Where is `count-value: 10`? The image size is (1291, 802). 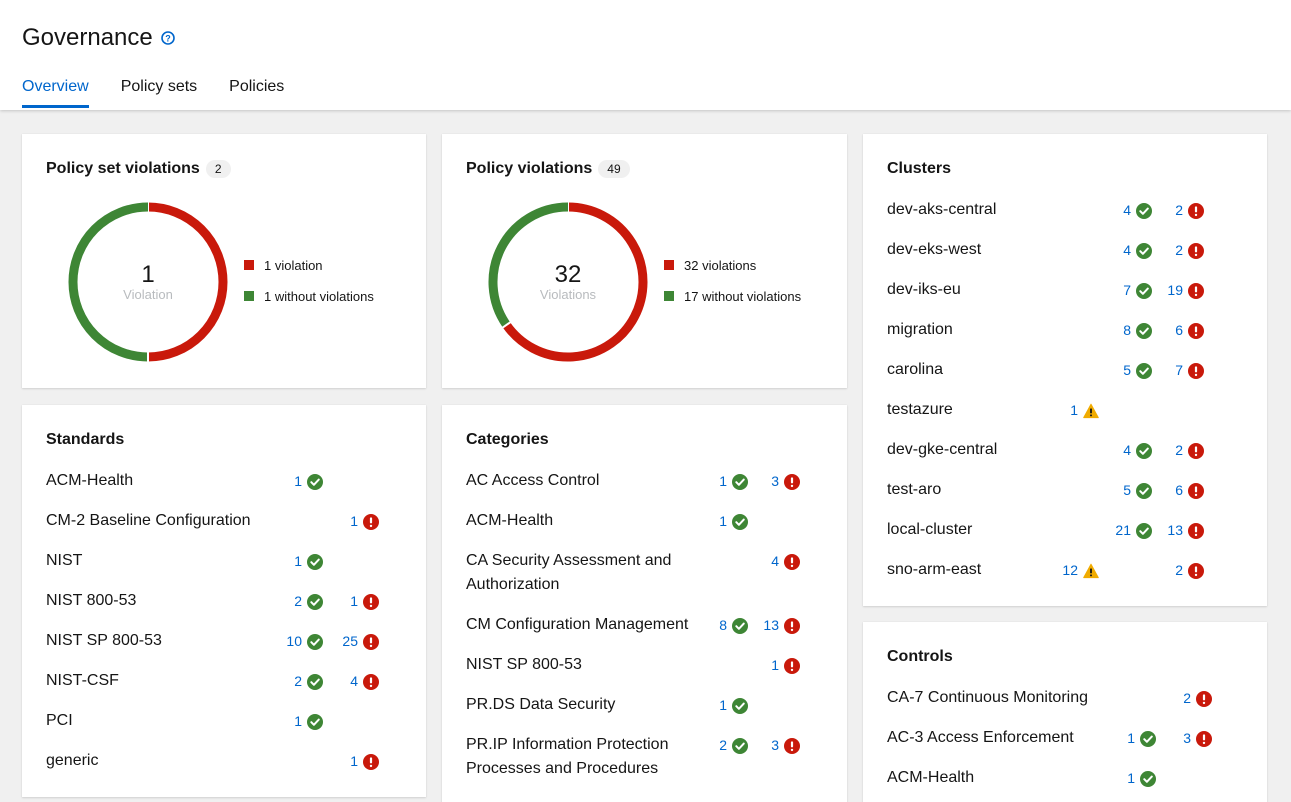
count-value: 10 is located at coordinates (294, 641).